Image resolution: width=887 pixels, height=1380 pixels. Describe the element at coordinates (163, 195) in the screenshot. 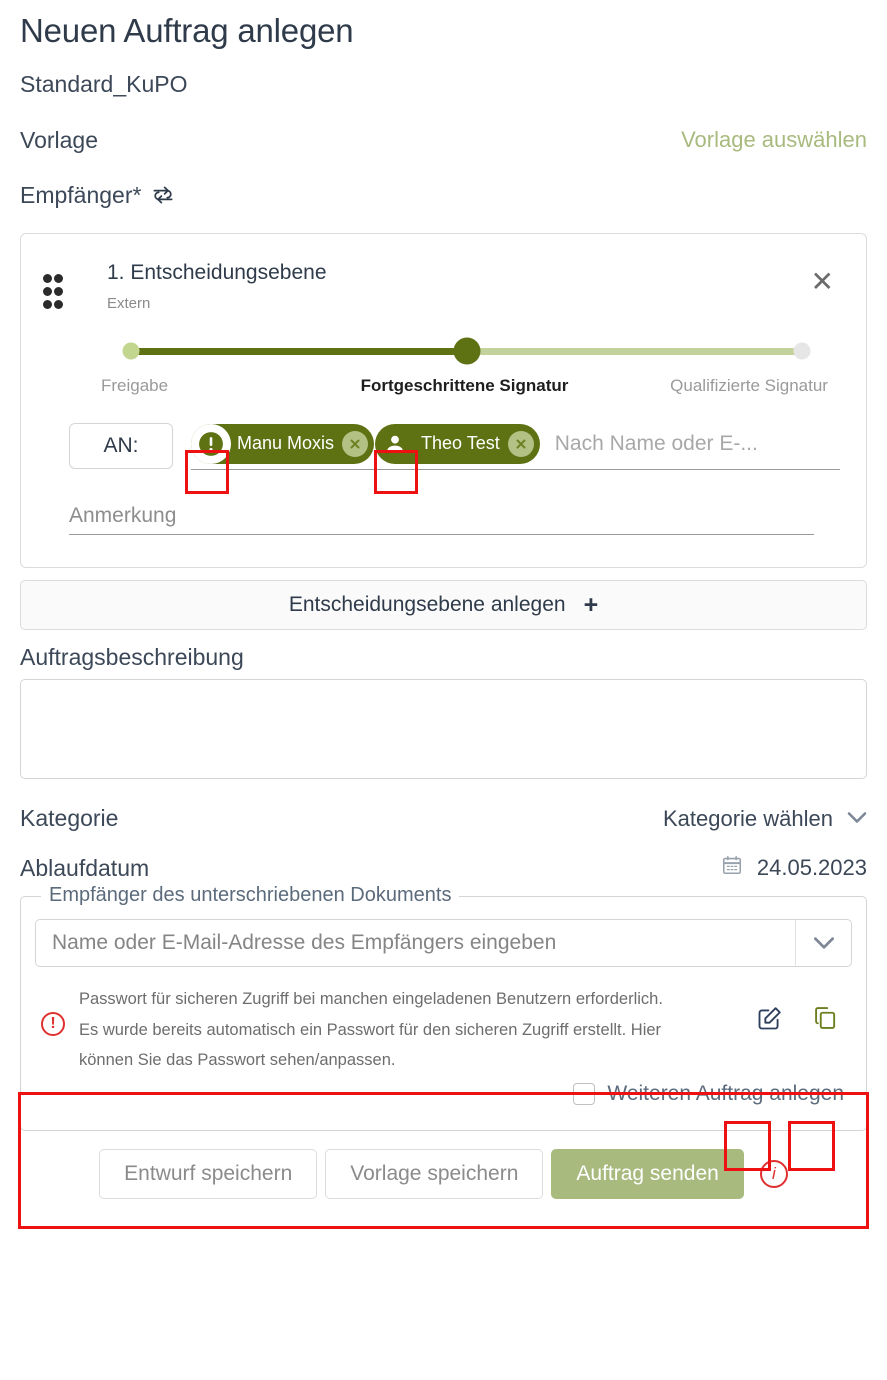

I see `sync-icon` at that location.